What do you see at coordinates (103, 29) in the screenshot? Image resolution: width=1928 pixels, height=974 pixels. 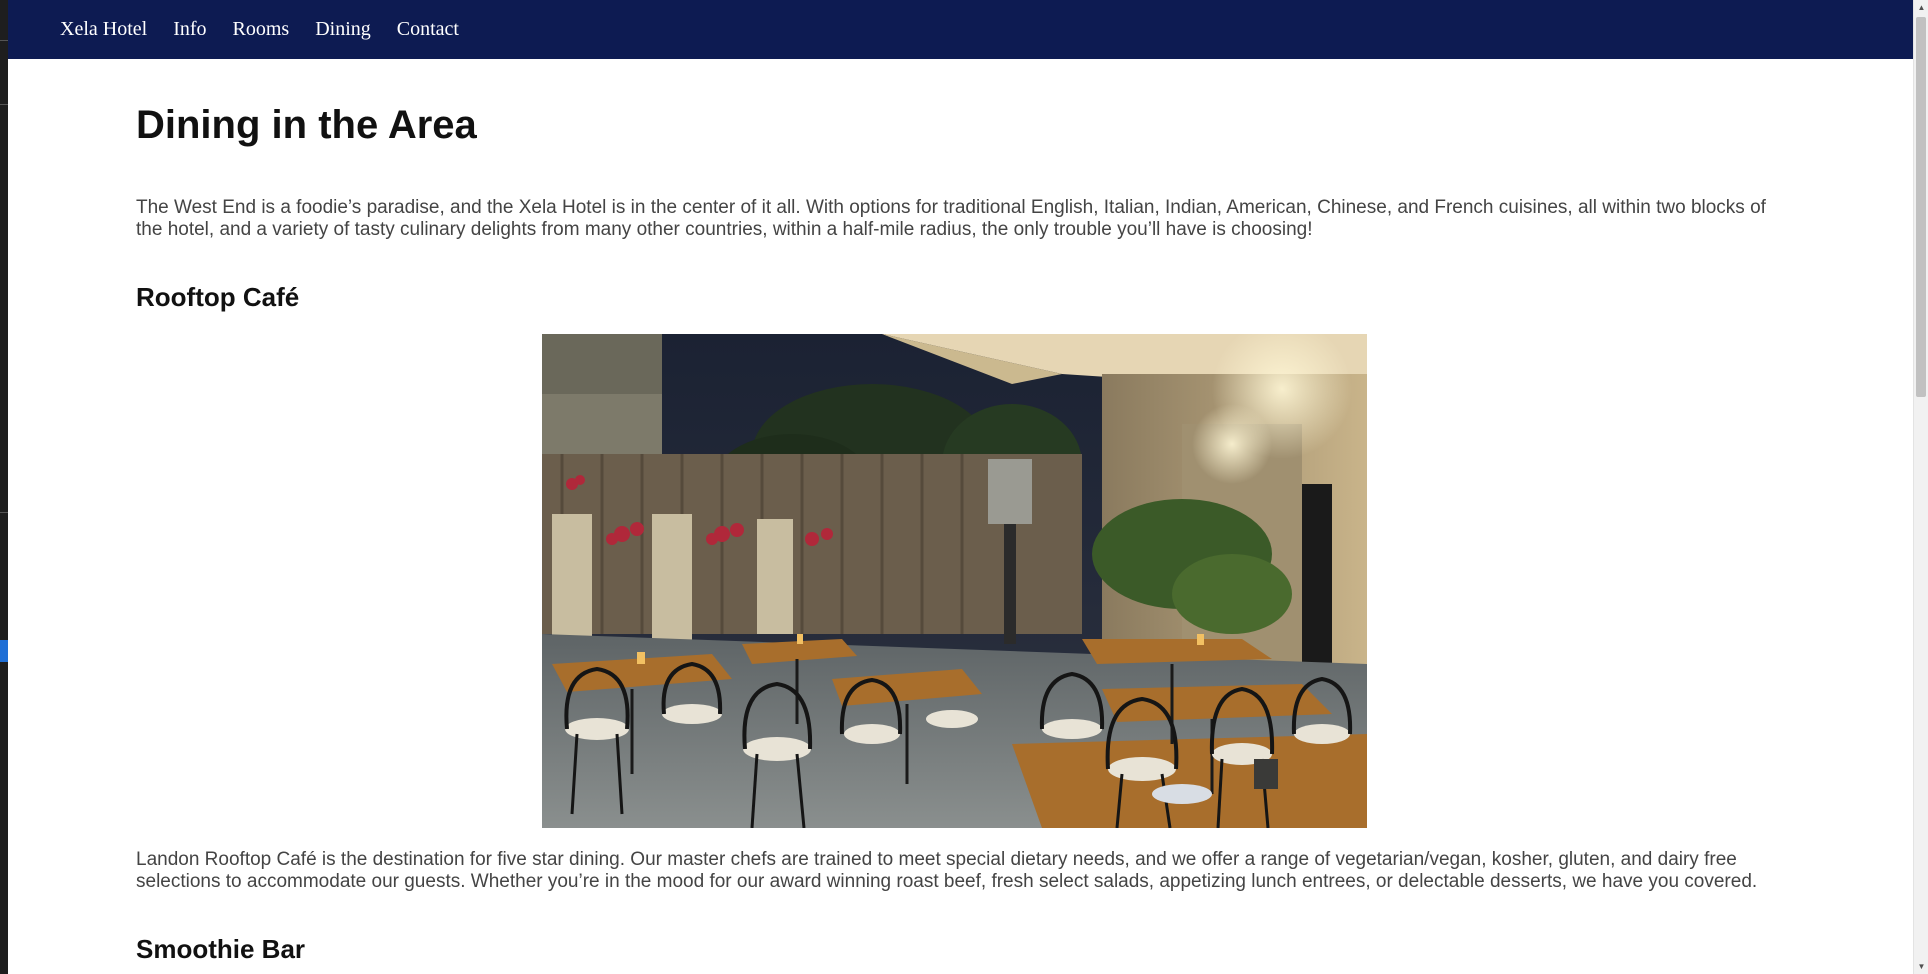 I see `nav-brand-link: Xela Hotel` at bounding box center [103, 29].